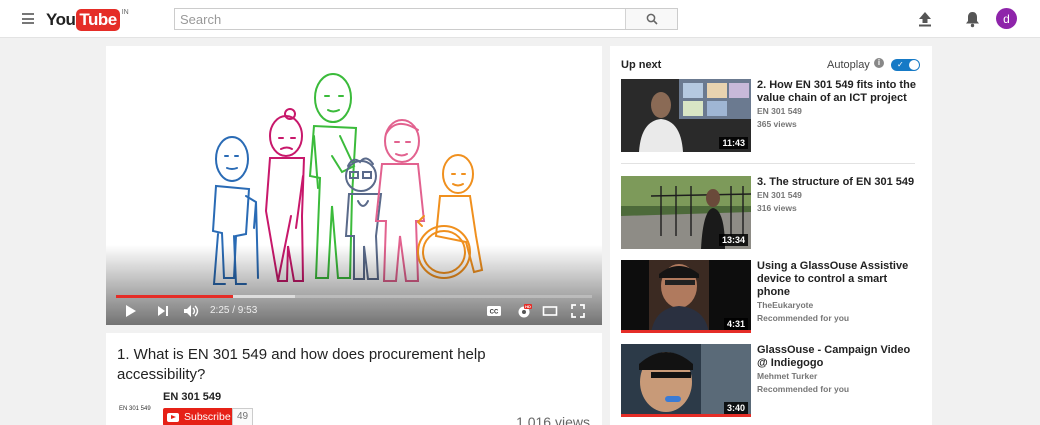 The image size is (1040, 425). Describe the element at coordinates (905, 65) in the screenshot. I see `autoplay-toggle: ✓` at that location.